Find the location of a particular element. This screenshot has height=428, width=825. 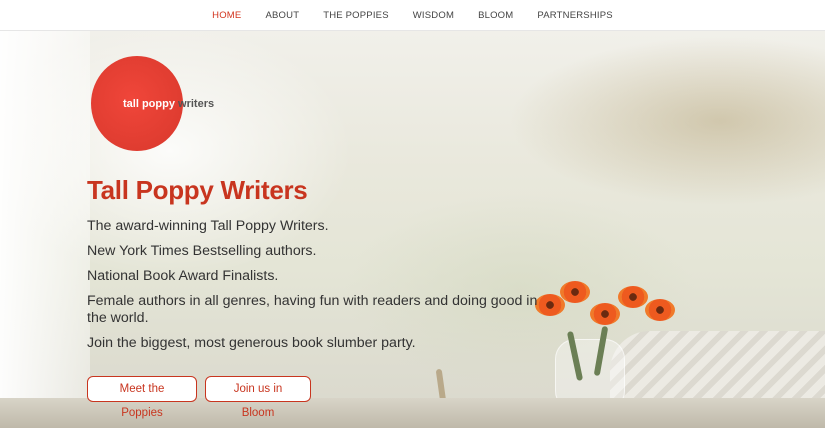

nav-partnerships: PARTNERSHIPS is located at coordinates (574, 15).